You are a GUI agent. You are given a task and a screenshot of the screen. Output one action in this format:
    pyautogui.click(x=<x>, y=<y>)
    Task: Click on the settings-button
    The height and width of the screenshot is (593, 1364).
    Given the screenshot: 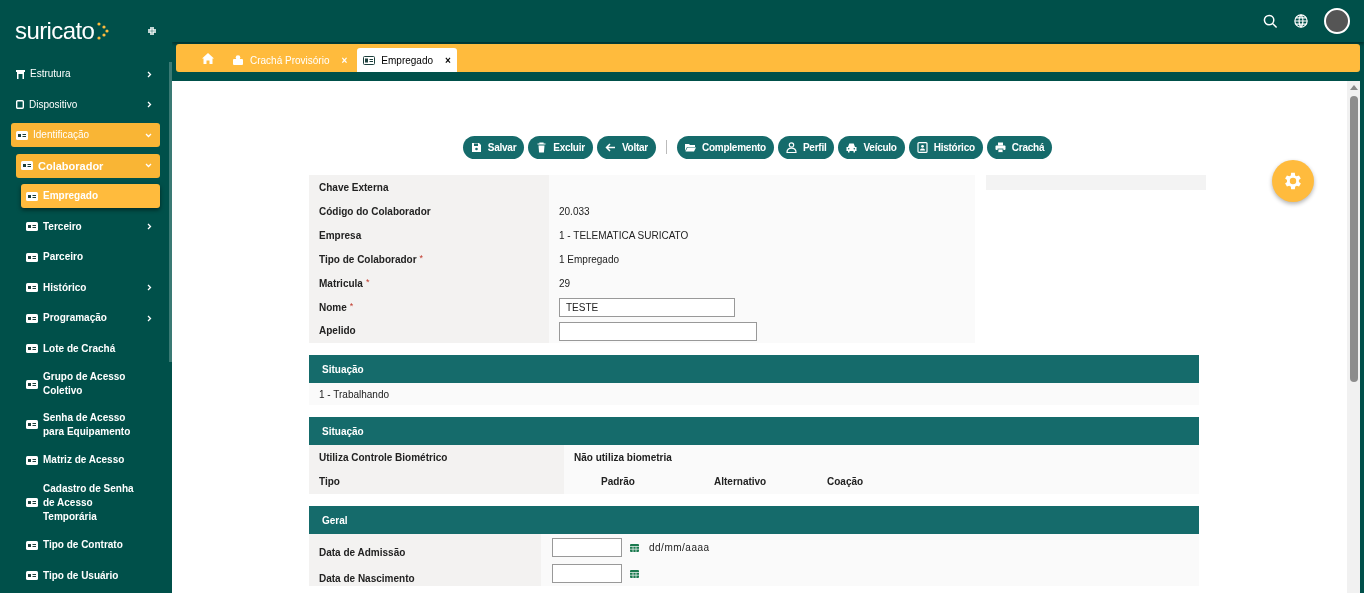 What is the action you would take?
    pyautogui.click(x=1293, y=181)
    